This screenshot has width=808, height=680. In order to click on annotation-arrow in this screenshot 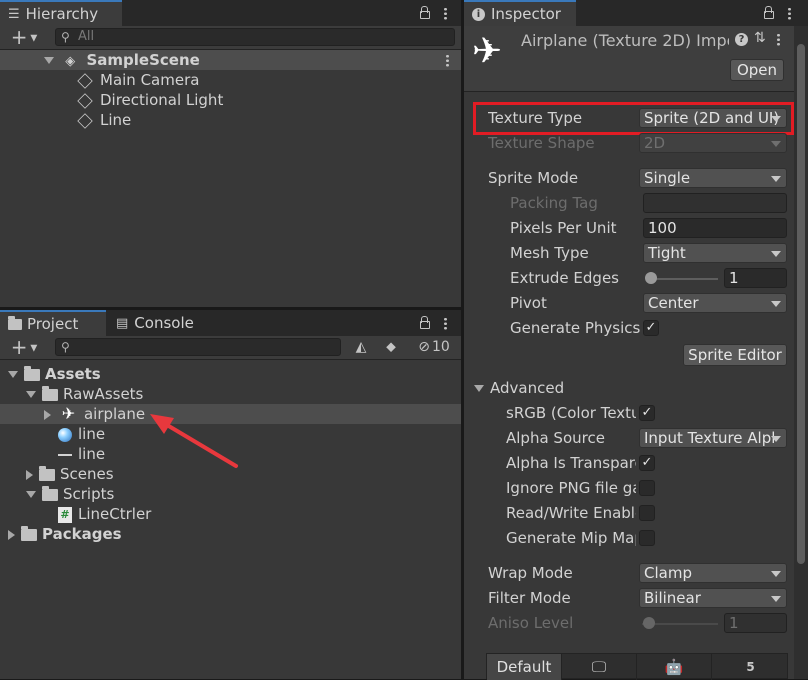, I will do `click(194, 441)`.